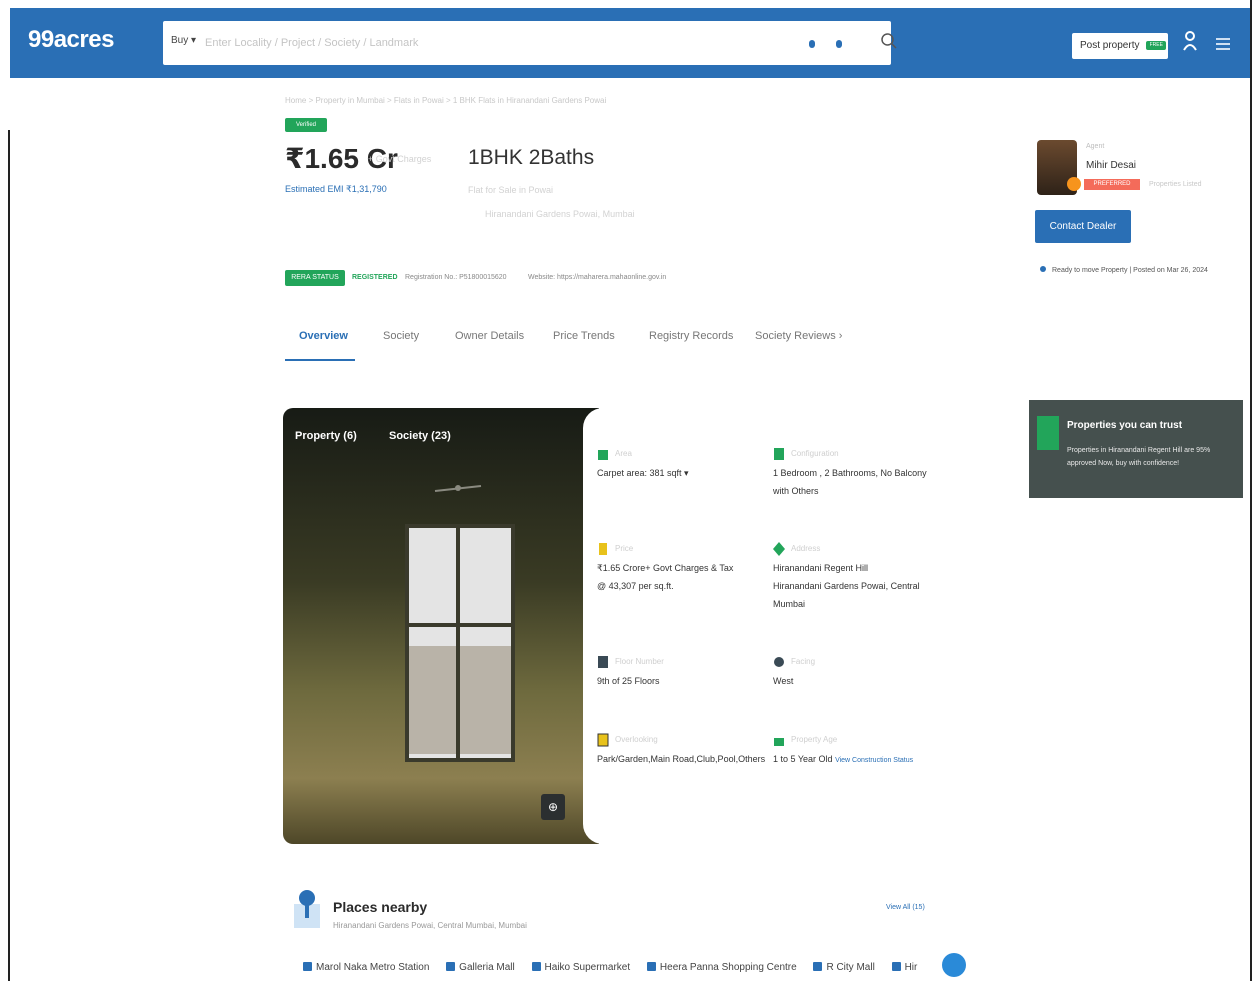  What do you see at coordinates (511, 190) in the screenshot?
I see `listing-type: Flat for Sale in Powai` at bounding box center [511, 190].